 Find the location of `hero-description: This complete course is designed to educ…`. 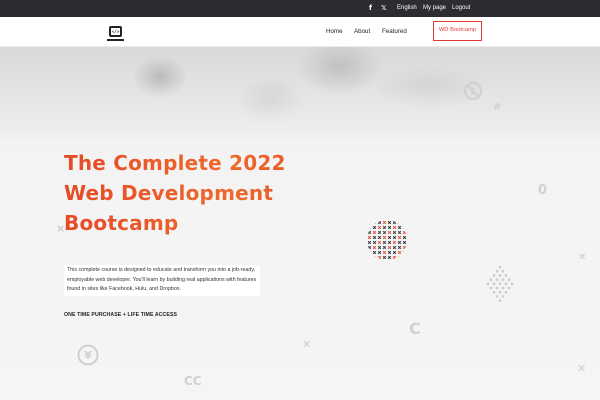

hero-description: This complete course is designed to educ… is located at coordinates (162, 280).